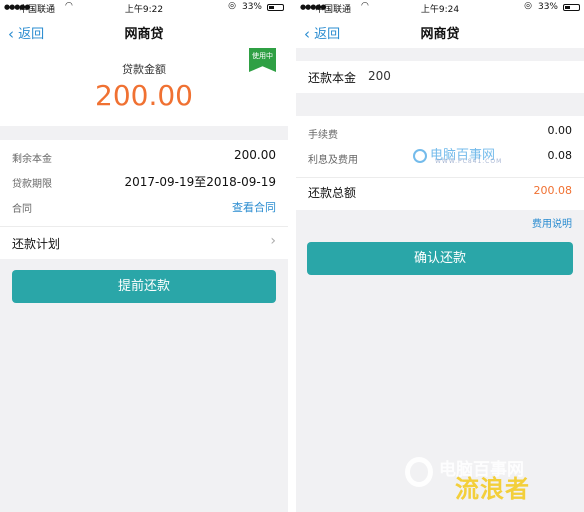 The height and width of the screenshot is (512, 584). What do you see at coordinates (144, 242) in the screenshot?
I see `repayment-plan-item: 还款计划 ›` at bounding box center [144, 242].